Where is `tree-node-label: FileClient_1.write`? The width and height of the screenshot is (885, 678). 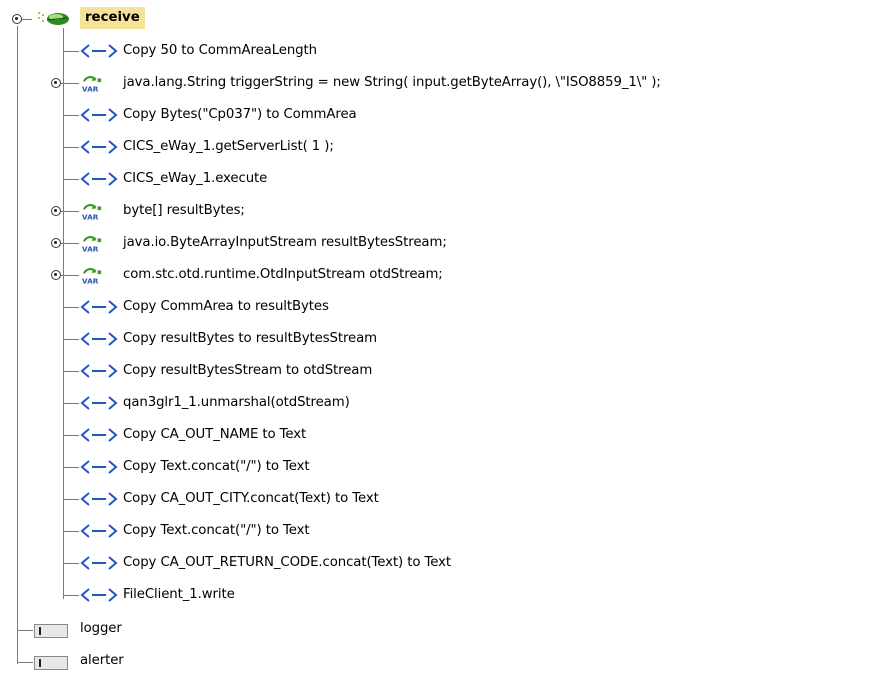
tree-node-label: FileClient_1.write is located at coordinates (179, 594).